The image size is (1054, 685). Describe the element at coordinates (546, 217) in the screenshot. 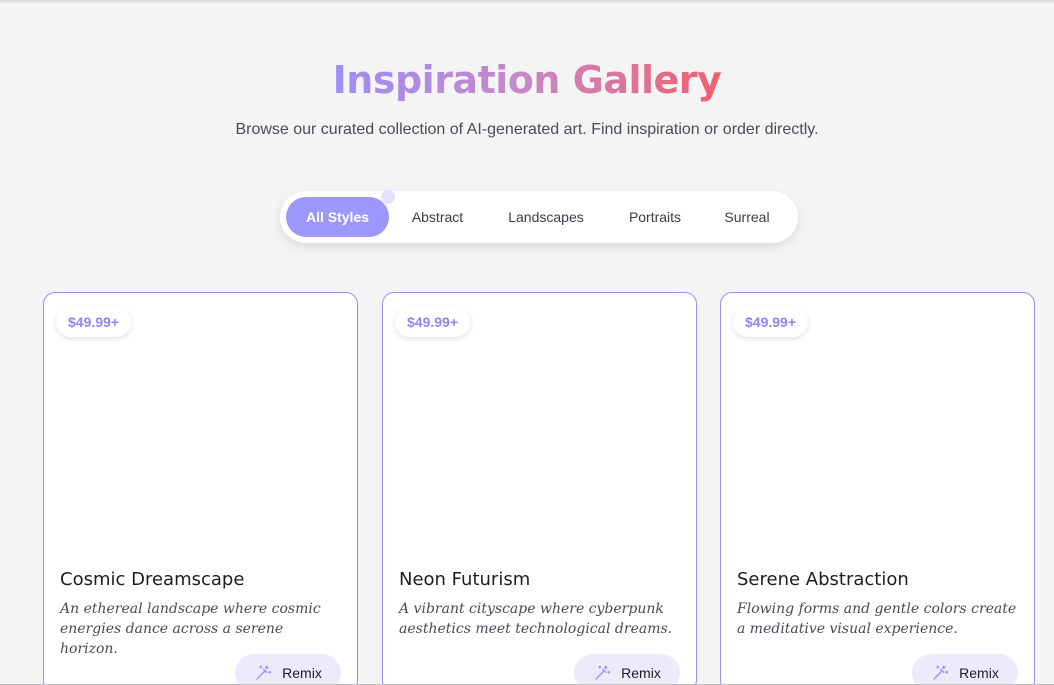

I see `filter-chip-landscapes: Landscapes` at that location.